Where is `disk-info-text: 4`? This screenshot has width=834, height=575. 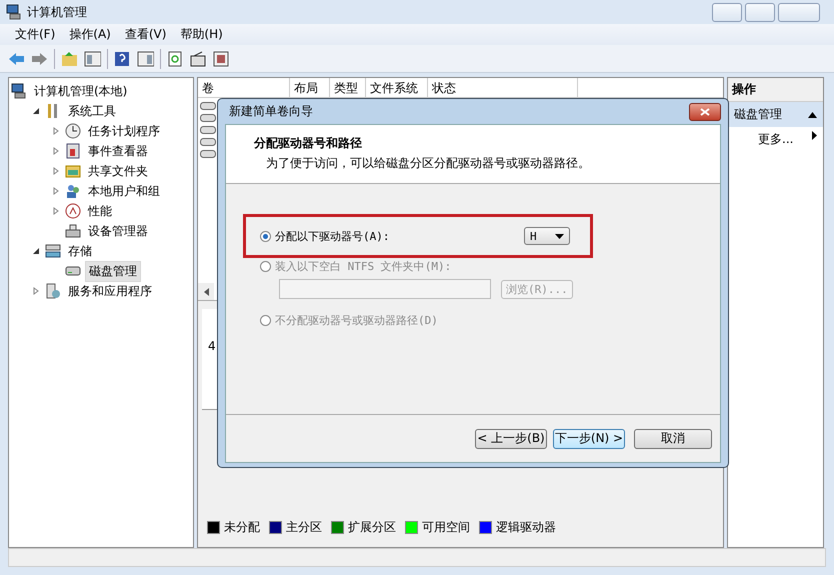 disk-info-text: 4 is located at coordinates (212, 346).